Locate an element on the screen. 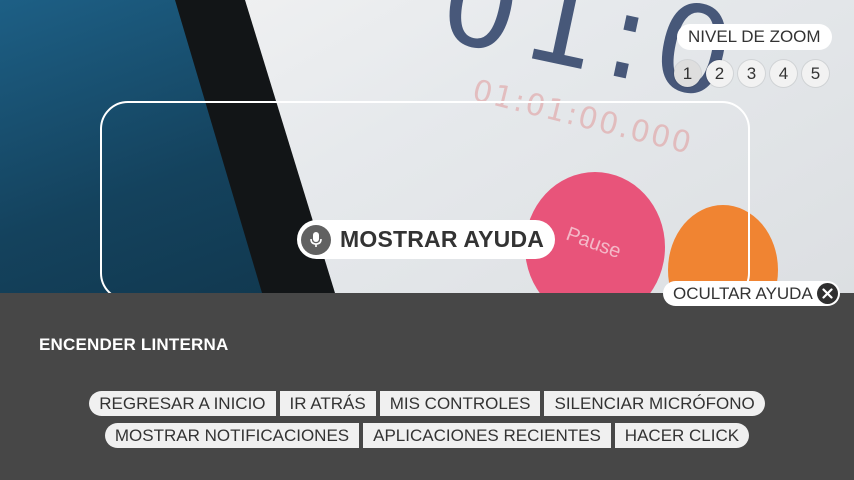  flashlight-toggle: ENCENDER LINTERNA is located at coordinates (133, 345).